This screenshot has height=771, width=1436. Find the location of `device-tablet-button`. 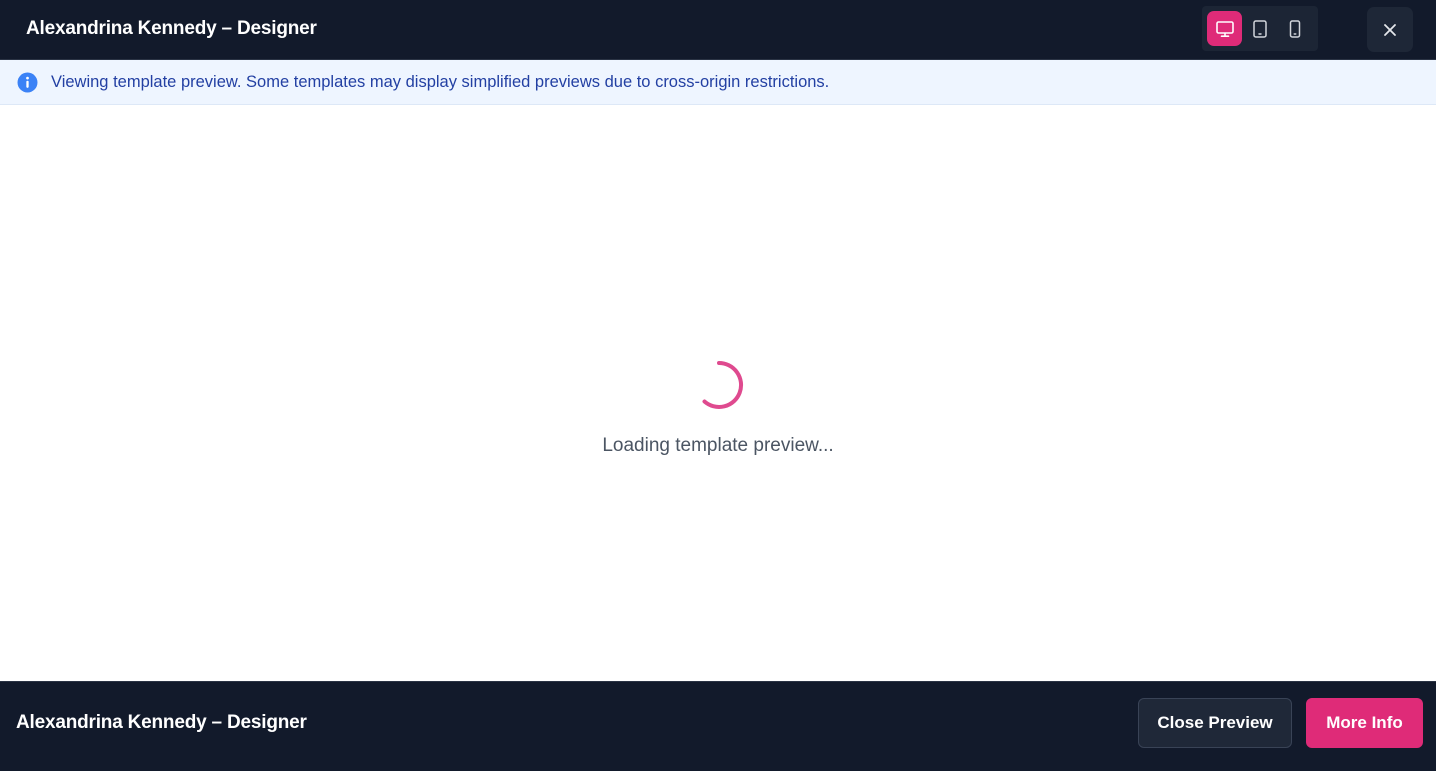

device-tablet-button is located at coordinates (1259, 28).